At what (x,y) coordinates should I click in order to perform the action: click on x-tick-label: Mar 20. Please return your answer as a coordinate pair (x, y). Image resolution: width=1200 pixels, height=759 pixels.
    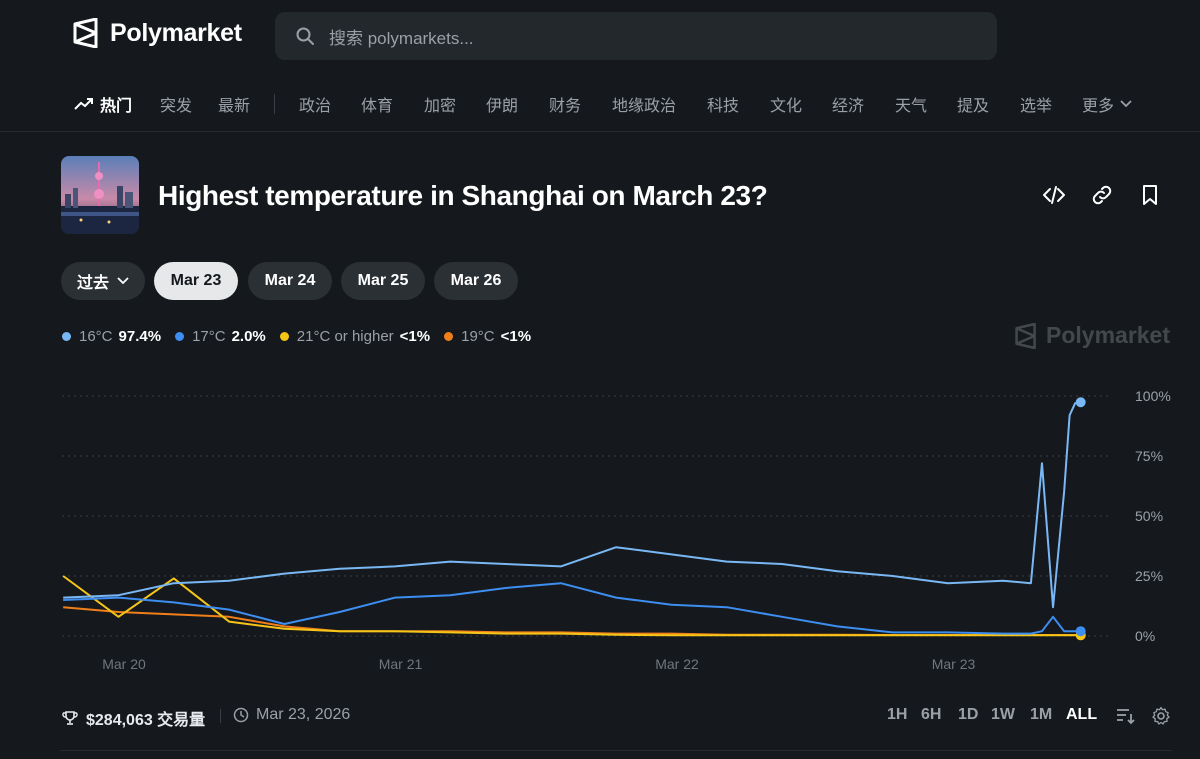
    Looking at the image, I should click on (124, 664).